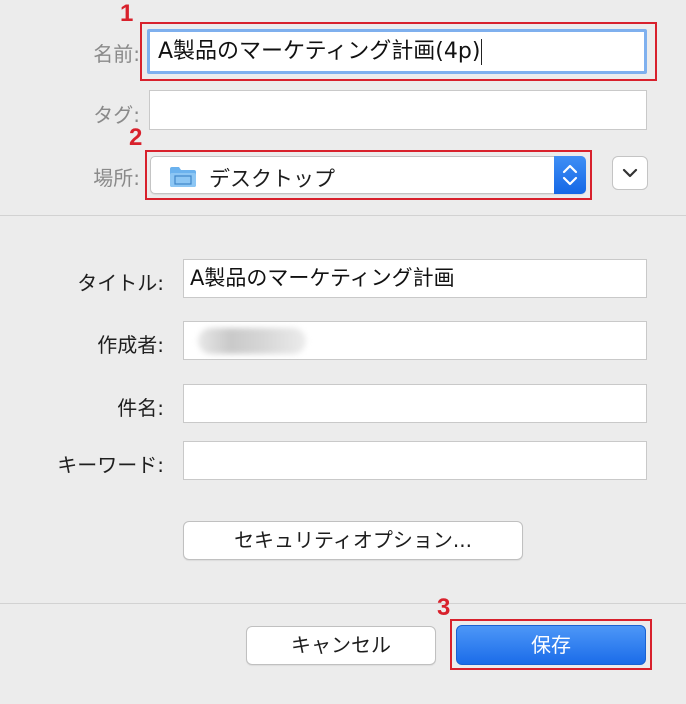 This screenshot has width=686, height=704. I want to click on keywords-field, so click(415, 460).